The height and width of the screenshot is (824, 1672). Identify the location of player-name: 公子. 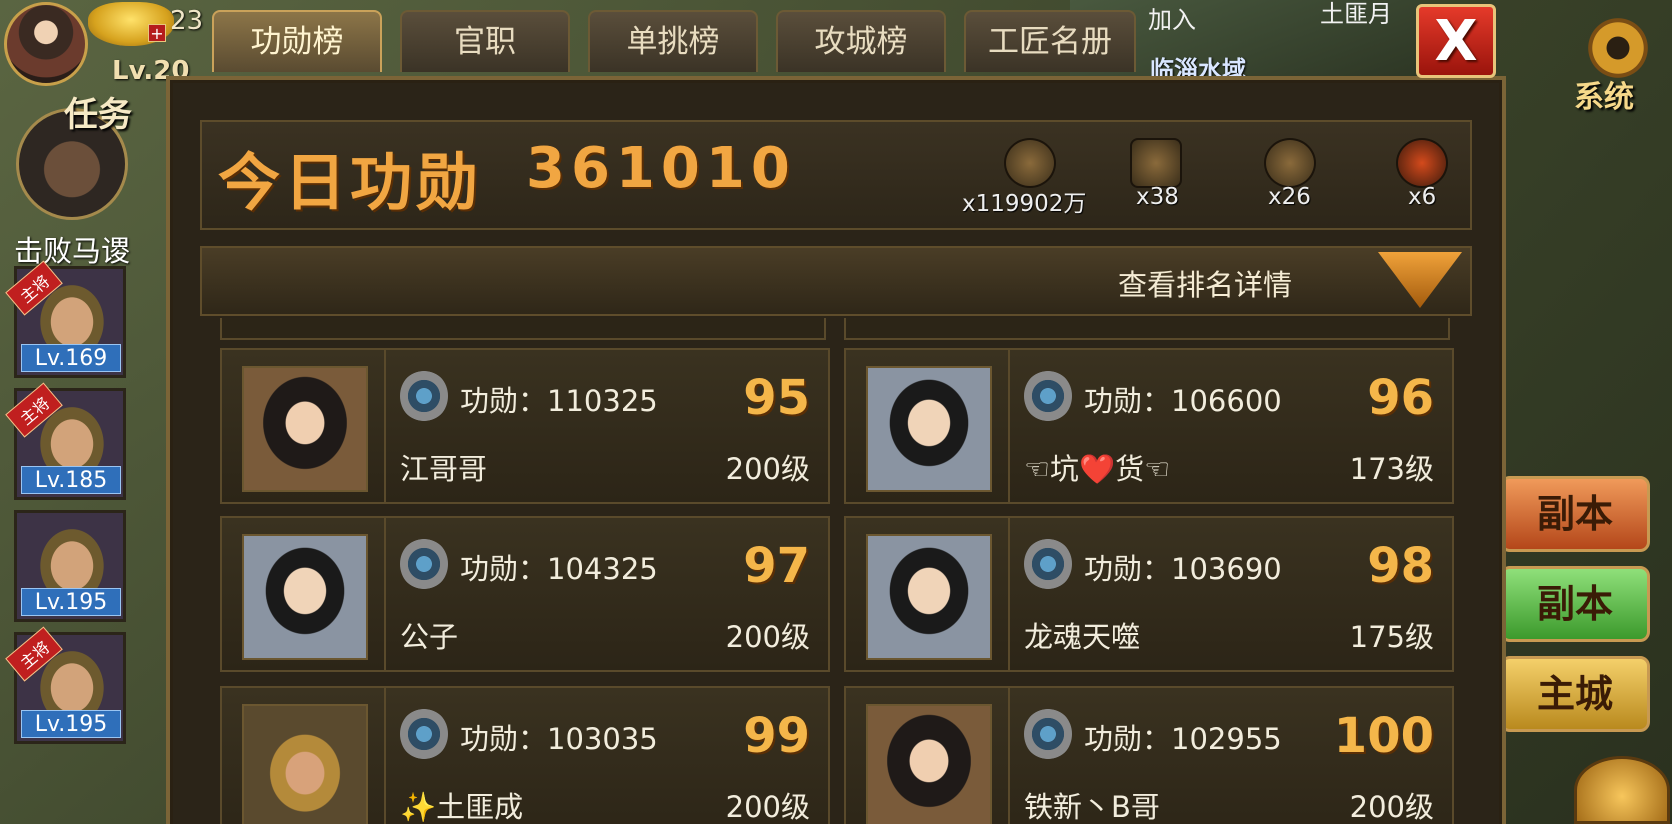
(429, 637).